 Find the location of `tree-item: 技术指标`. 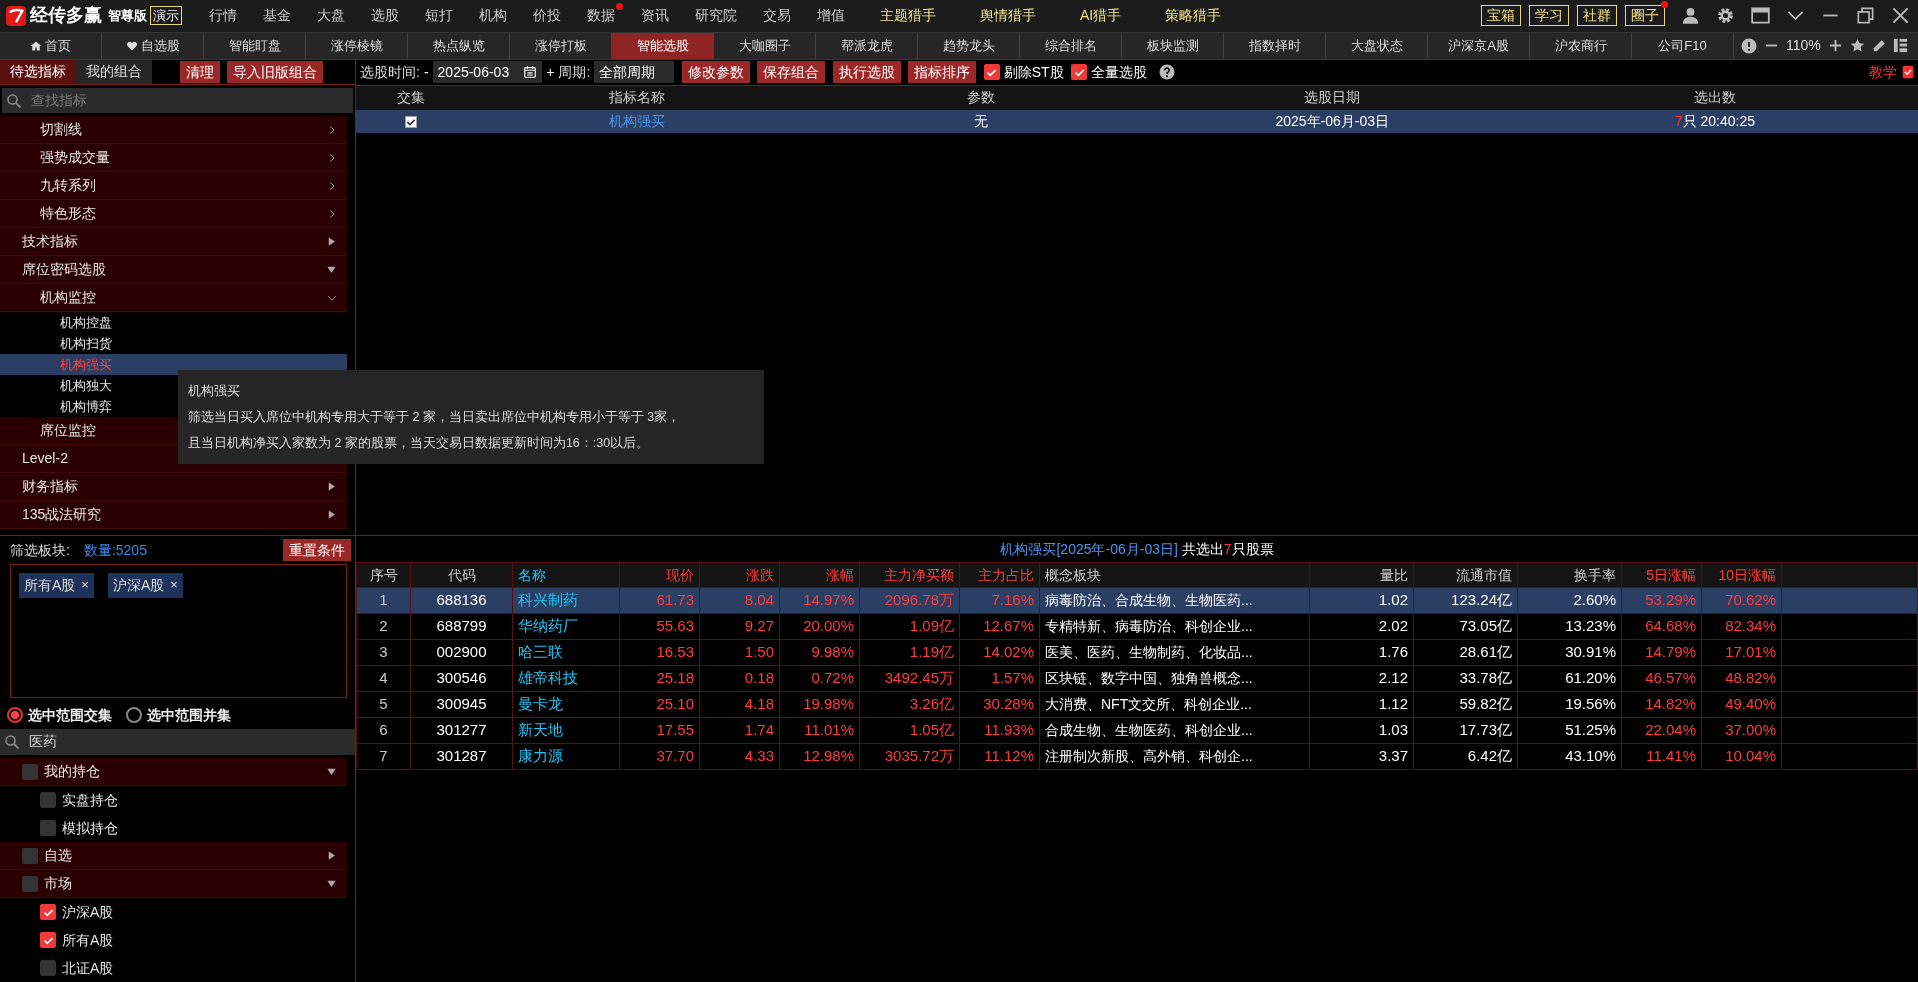

tree-item: 技术指标 is located at coordinates (173, 242).